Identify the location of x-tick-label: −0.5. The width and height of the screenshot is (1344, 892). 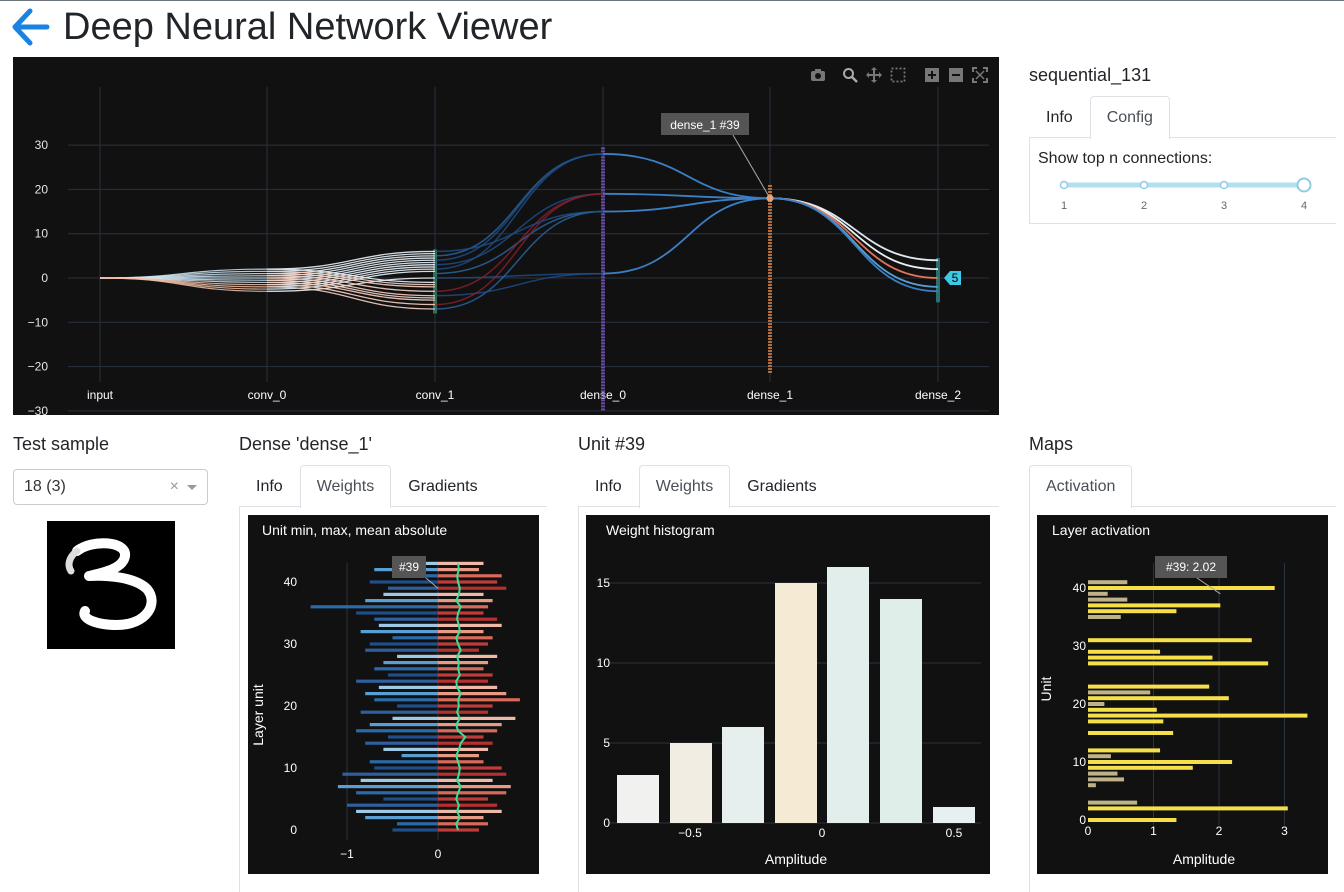
(690, 833).